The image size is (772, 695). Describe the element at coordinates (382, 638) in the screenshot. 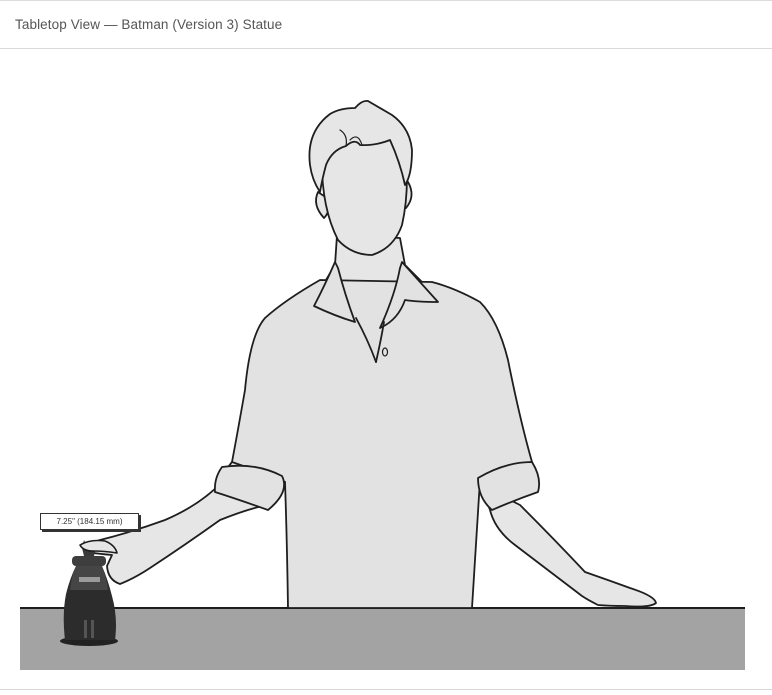

I see `table` at that location.